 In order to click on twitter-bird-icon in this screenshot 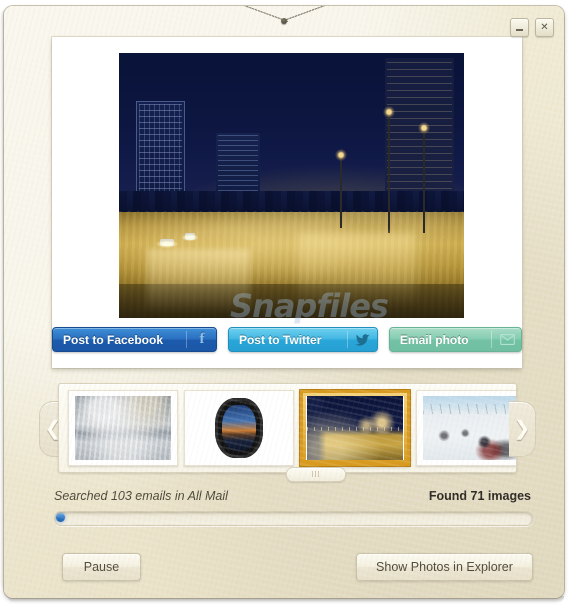, I will do `click(363, 339)`.